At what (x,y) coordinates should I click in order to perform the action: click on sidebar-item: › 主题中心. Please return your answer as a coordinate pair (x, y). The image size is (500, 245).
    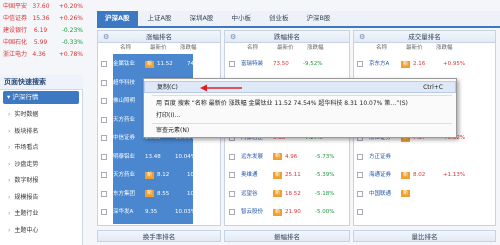
    Looking at the image, I should click on (43, 231).